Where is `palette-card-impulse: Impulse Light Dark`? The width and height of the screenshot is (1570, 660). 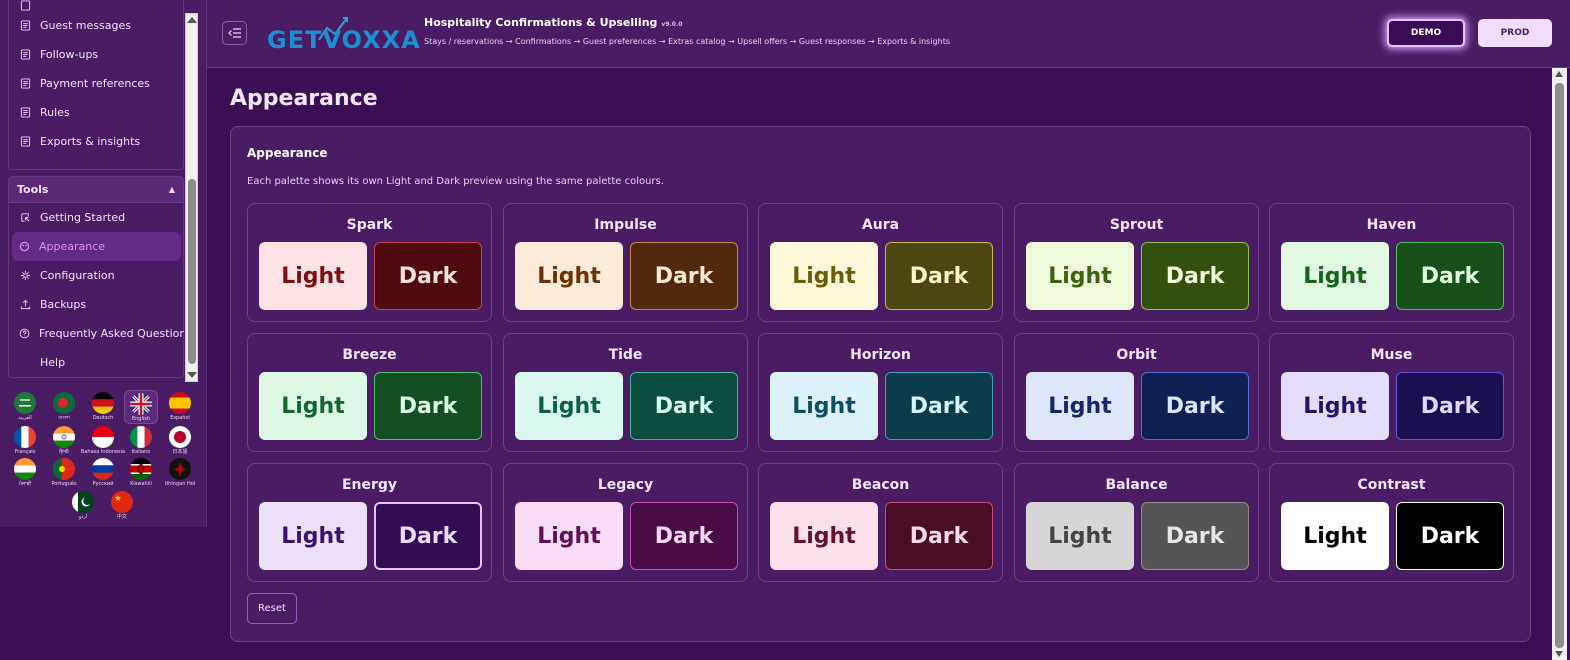
palette-card-impulse: Impulse Light Dark is located at coordinates (625, 262).